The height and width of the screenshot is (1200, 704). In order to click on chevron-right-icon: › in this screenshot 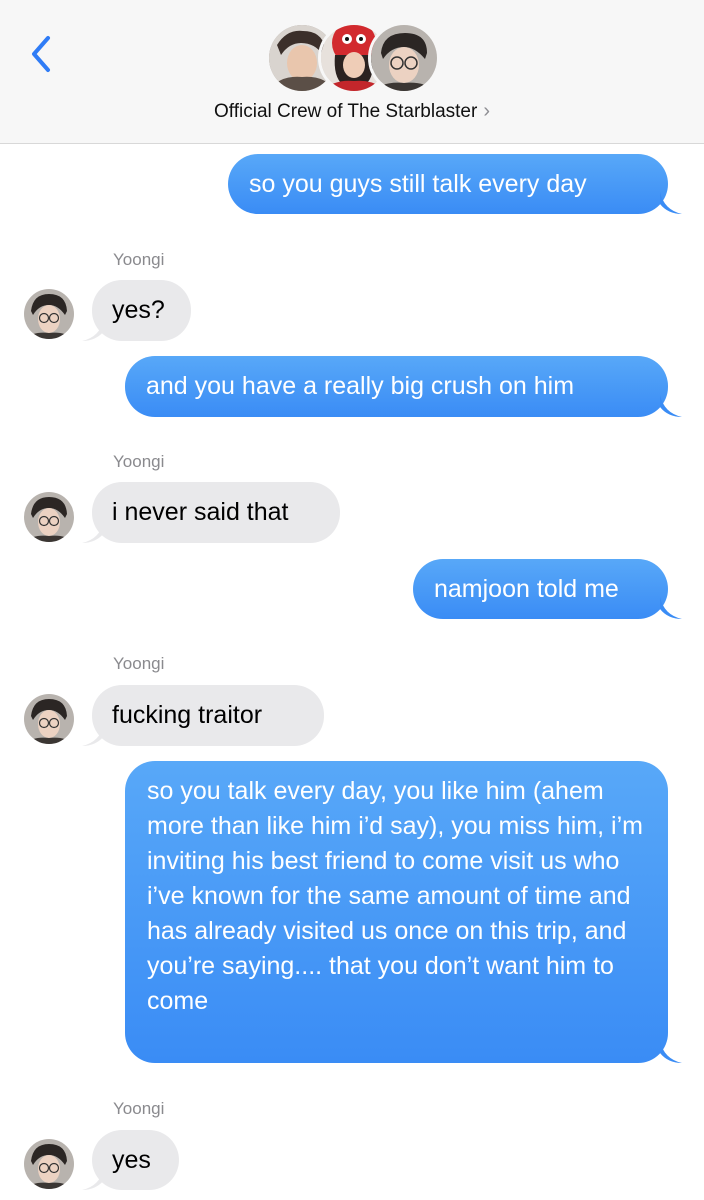, I will do `click(486, 111)`.